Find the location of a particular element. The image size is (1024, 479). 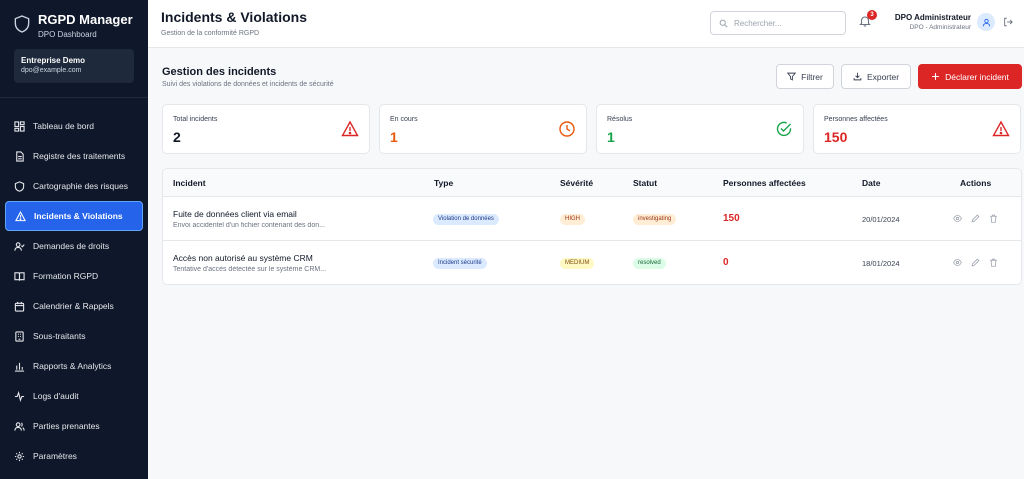

sidebar-item-formation: Formation RGPD is located at coordinates (74, 276).